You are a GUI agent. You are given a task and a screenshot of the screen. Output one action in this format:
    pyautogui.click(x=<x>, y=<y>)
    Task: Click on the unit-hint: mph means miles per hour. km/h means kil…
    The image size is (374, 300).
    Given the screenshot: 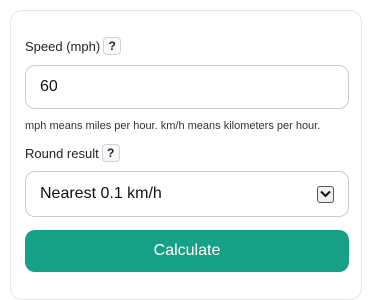 What is the action you would take?
    pyautogui.click(x=173, y=126)
    